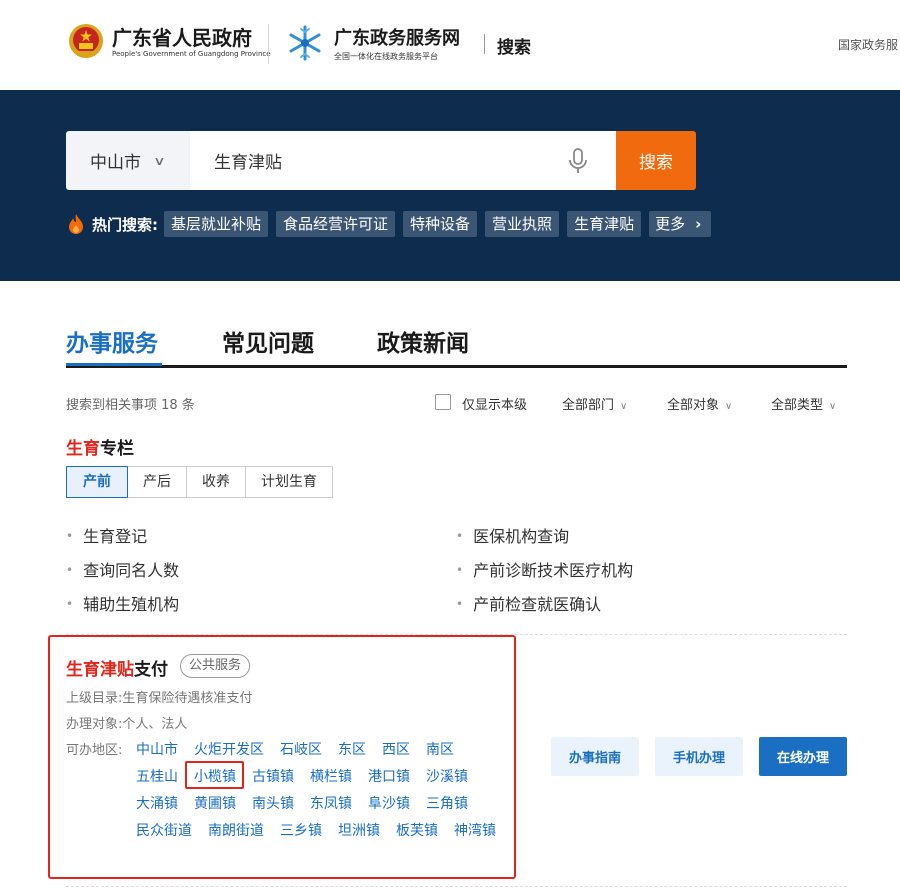 The height and width of the screenshot is (896, 900). I want to click on national-portal-link: 国家政务服, so click(868, 44).